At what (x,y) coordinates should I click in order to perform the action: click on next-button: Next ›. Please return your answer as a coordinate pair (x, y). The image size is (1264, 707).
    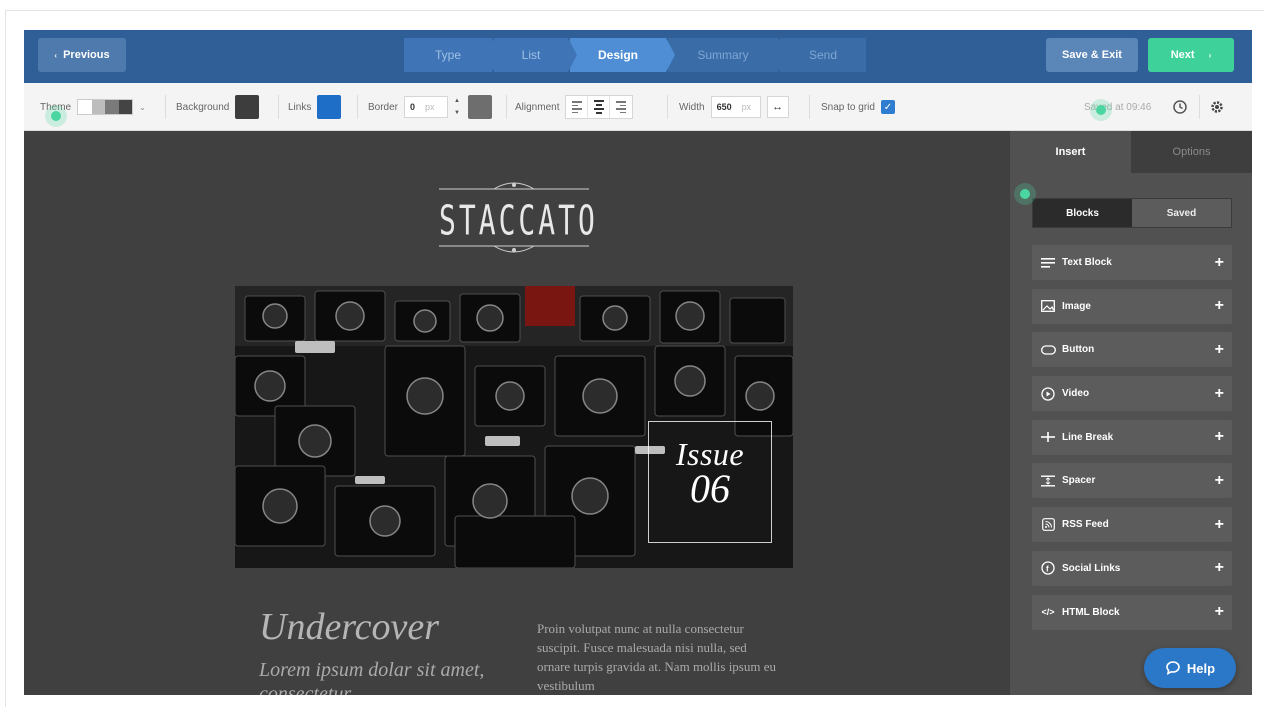
    Looking at the image, I should click on (1191, 55).